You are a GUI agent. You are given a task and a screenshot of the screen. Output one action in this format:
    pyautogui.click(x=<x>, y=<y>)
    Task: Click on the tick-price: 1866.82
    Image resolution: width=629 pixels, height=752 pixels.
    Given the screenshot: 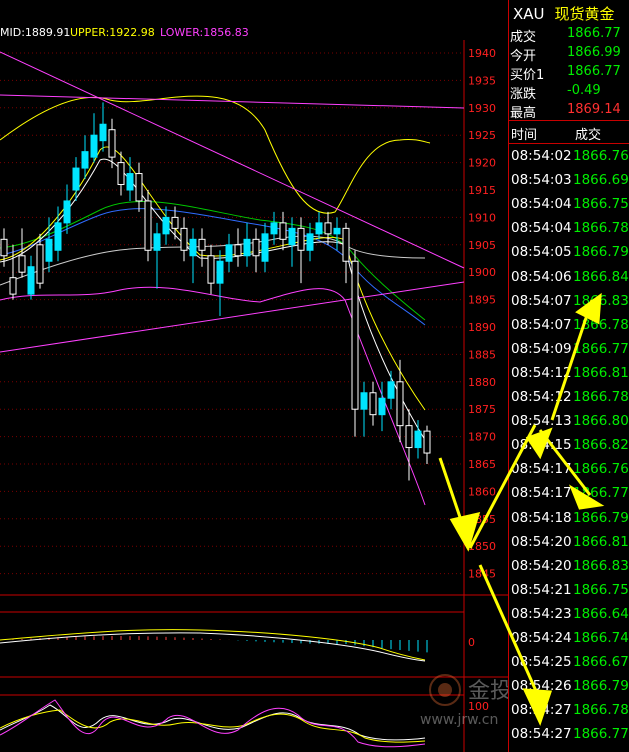 What is the action you would take?
    pyautogui.click(x=601, y=445)
    